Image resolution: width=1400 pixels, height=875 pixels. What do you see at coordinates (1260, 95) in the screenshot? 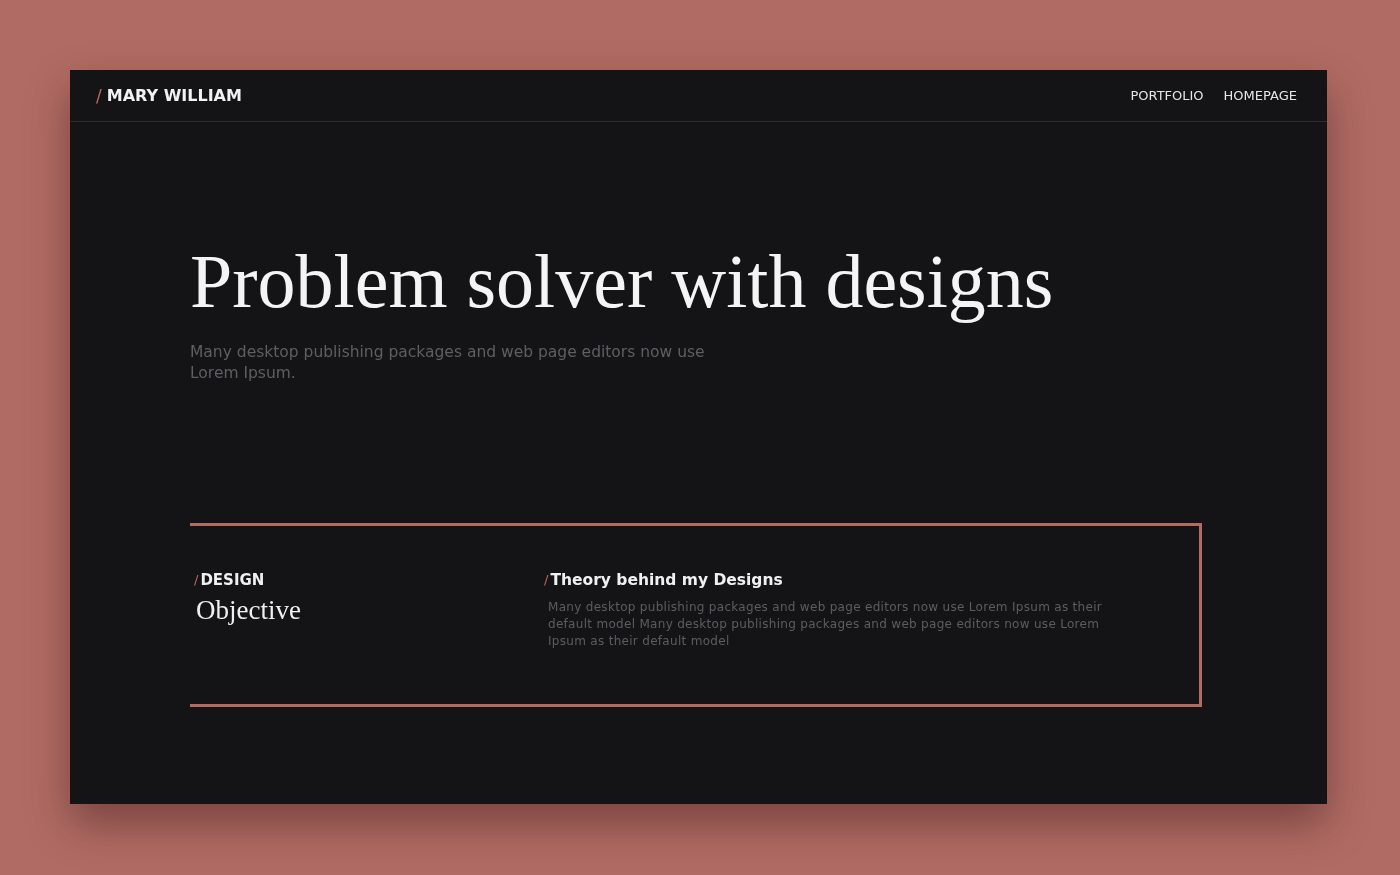
I see `nav-link: HOMEPAGE` at bounding box center [1260, 95].